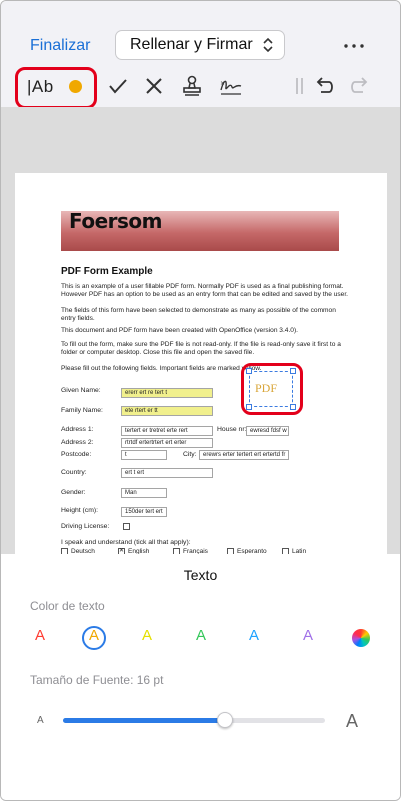  Describe the element at coordinates (299, 86) in the screenshot. I see `pause-divider-icon` at that location.